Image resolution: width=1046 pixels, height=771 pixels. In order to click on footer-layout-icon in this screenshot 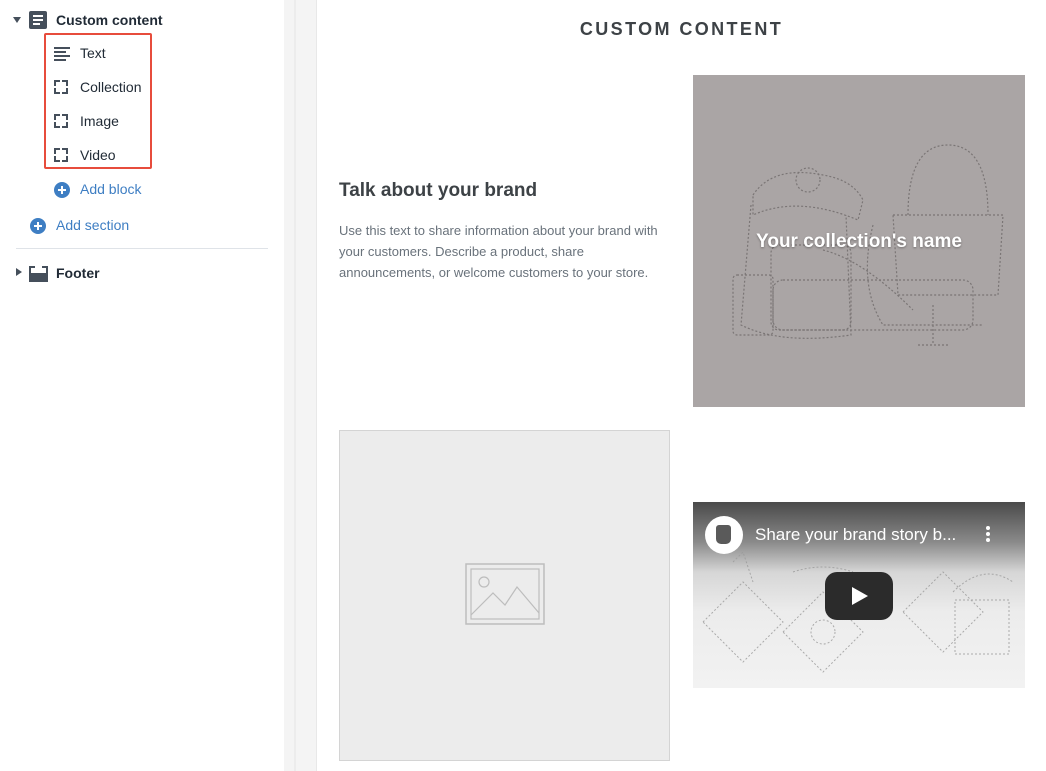, I will do `click(38, 274)`.